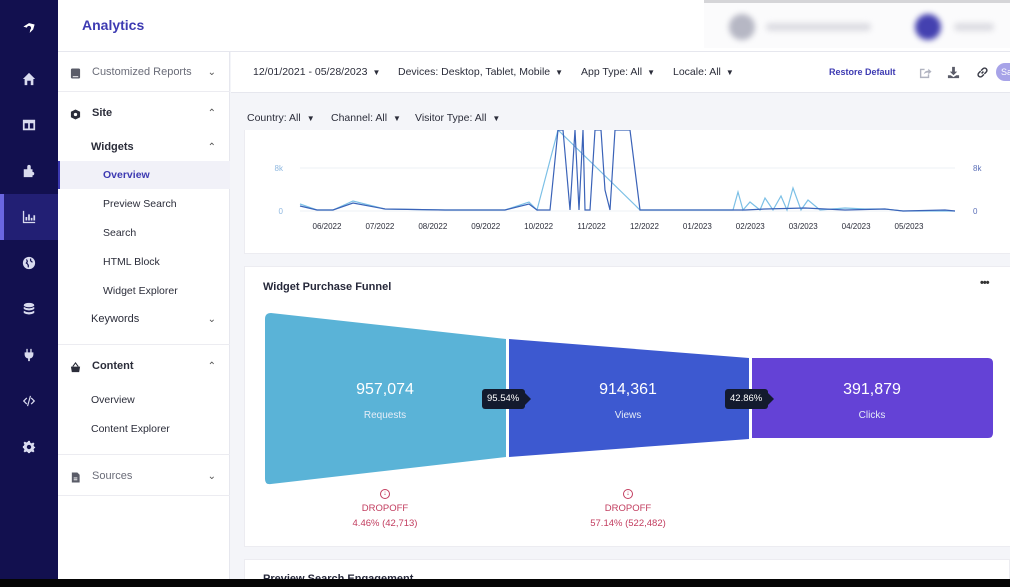 Image resolution: width=1010 pixels, height=587 pixels. What do you see at coordinates (144, 113) in the screenshot?
I see `nav-section-site: Site ⌃` at bounding box center [144, 113].